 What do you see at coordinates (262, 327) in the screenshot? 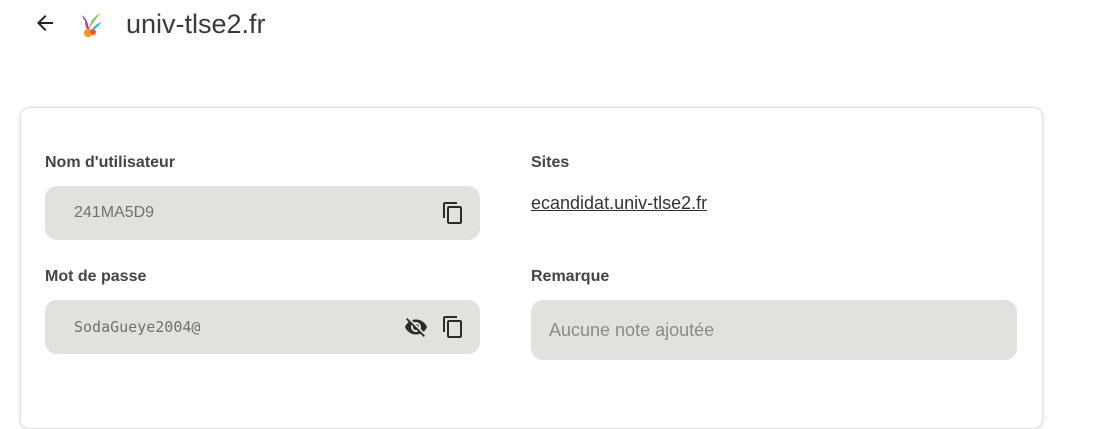
I see `password-field: SodaGueye2004@` at bounding box center [262, 327].